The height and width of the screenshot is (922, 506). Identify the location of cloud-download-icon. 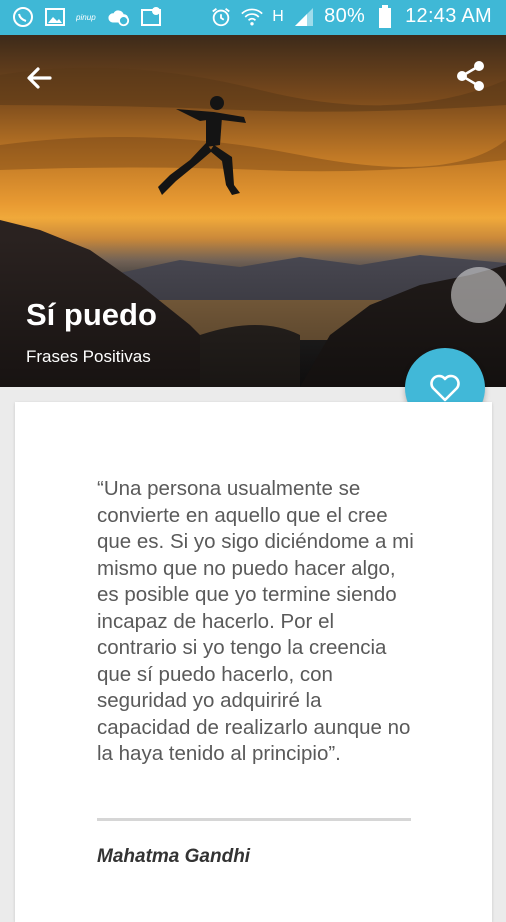
(119, 17).